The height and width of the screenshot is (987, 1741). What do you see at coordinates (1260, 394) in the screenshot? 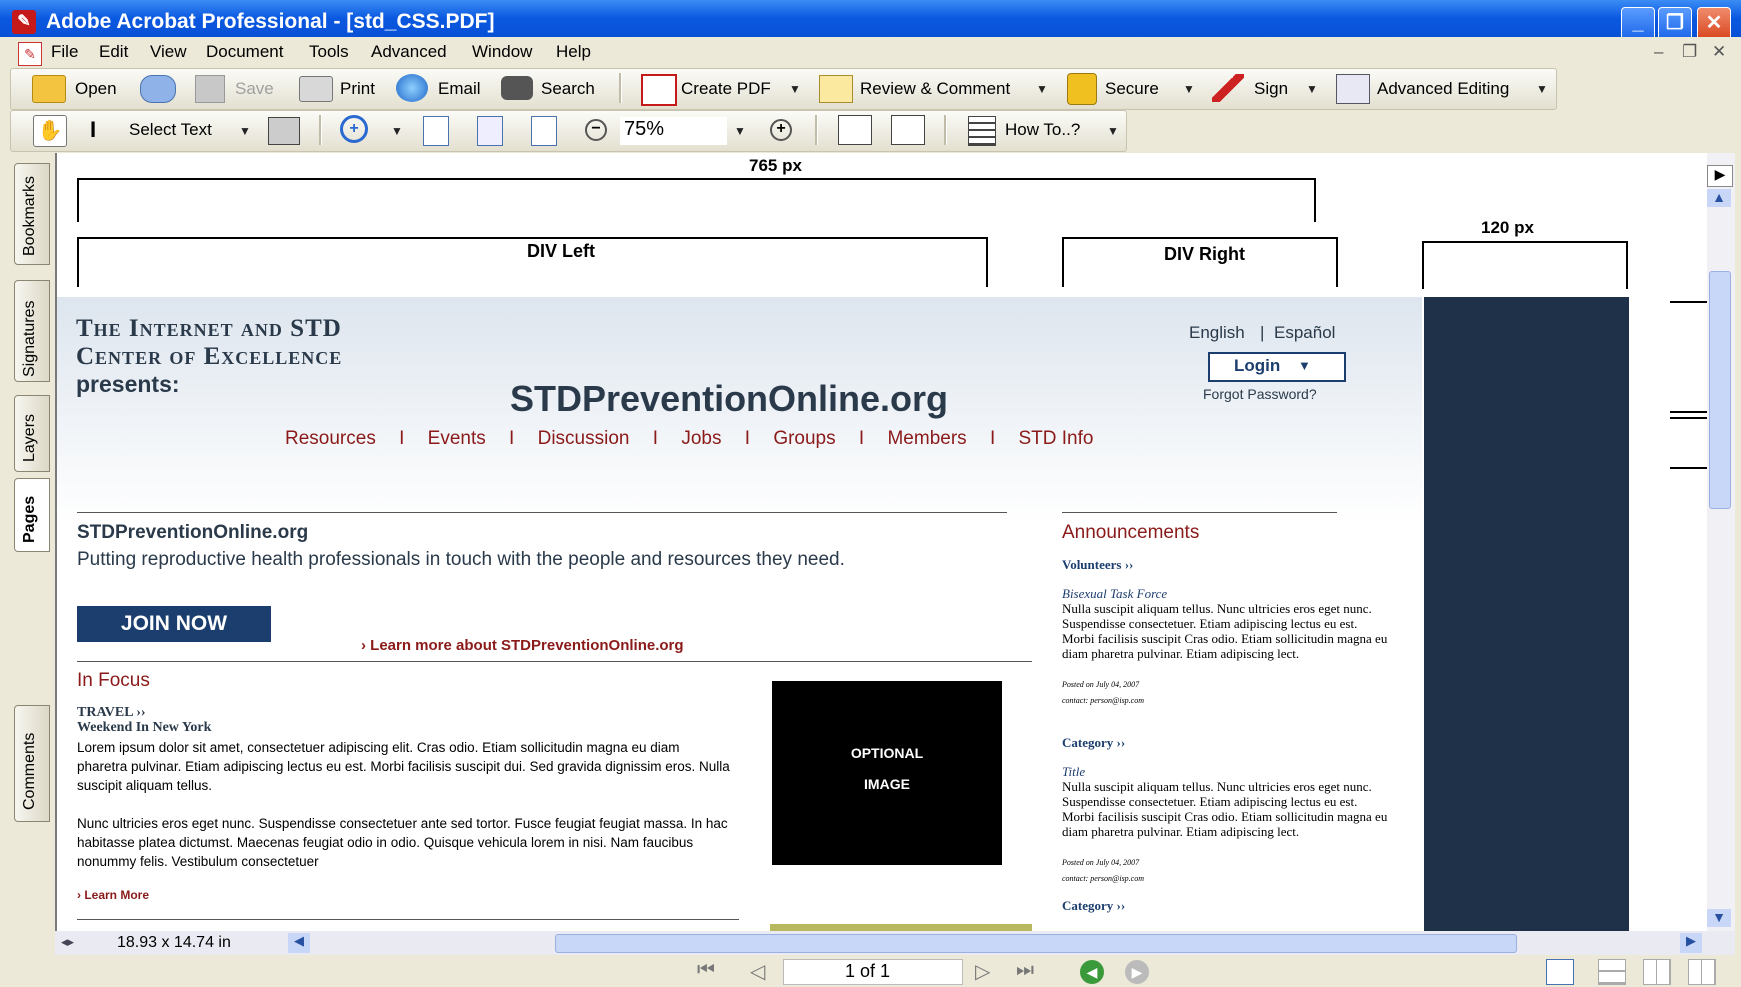
I see `forgot-password-link: Forgot Password?` at bounding box center [1260, 394].